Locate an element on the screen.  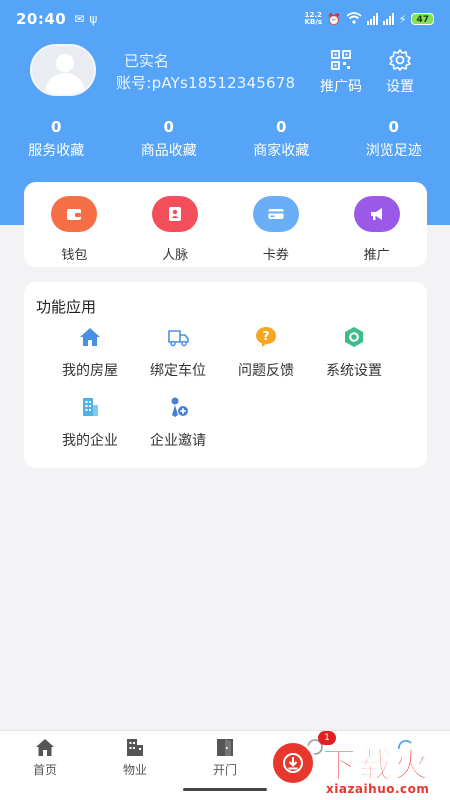
my-house-button: 我的房屋 is located at coordinates (90, 353).